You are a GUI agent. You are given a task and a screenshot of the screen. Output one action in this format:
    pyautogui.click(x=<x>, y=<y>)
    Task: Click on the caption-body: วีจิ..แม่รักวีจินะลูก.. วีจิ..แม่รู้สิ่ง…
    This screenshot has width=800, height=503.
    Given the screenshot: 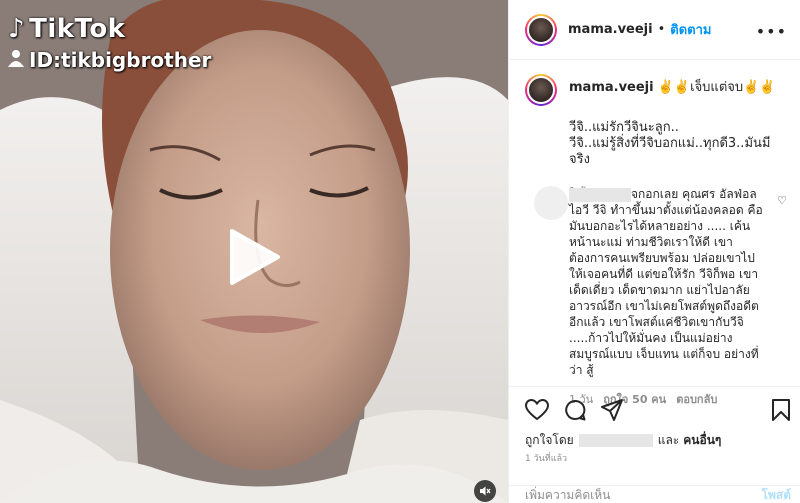 What is the action you would take?
    pyautogui.click(x=680, y=144)
    